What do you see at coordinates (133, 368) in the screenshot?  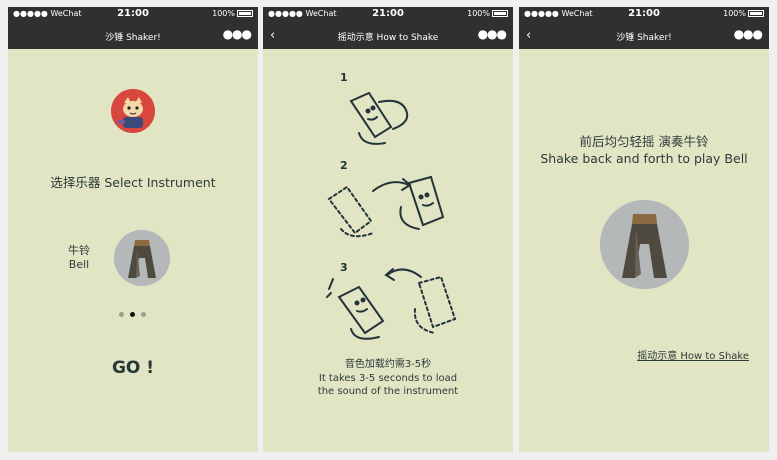 I see `go-button: GO !` at bounding box center [133, 368].